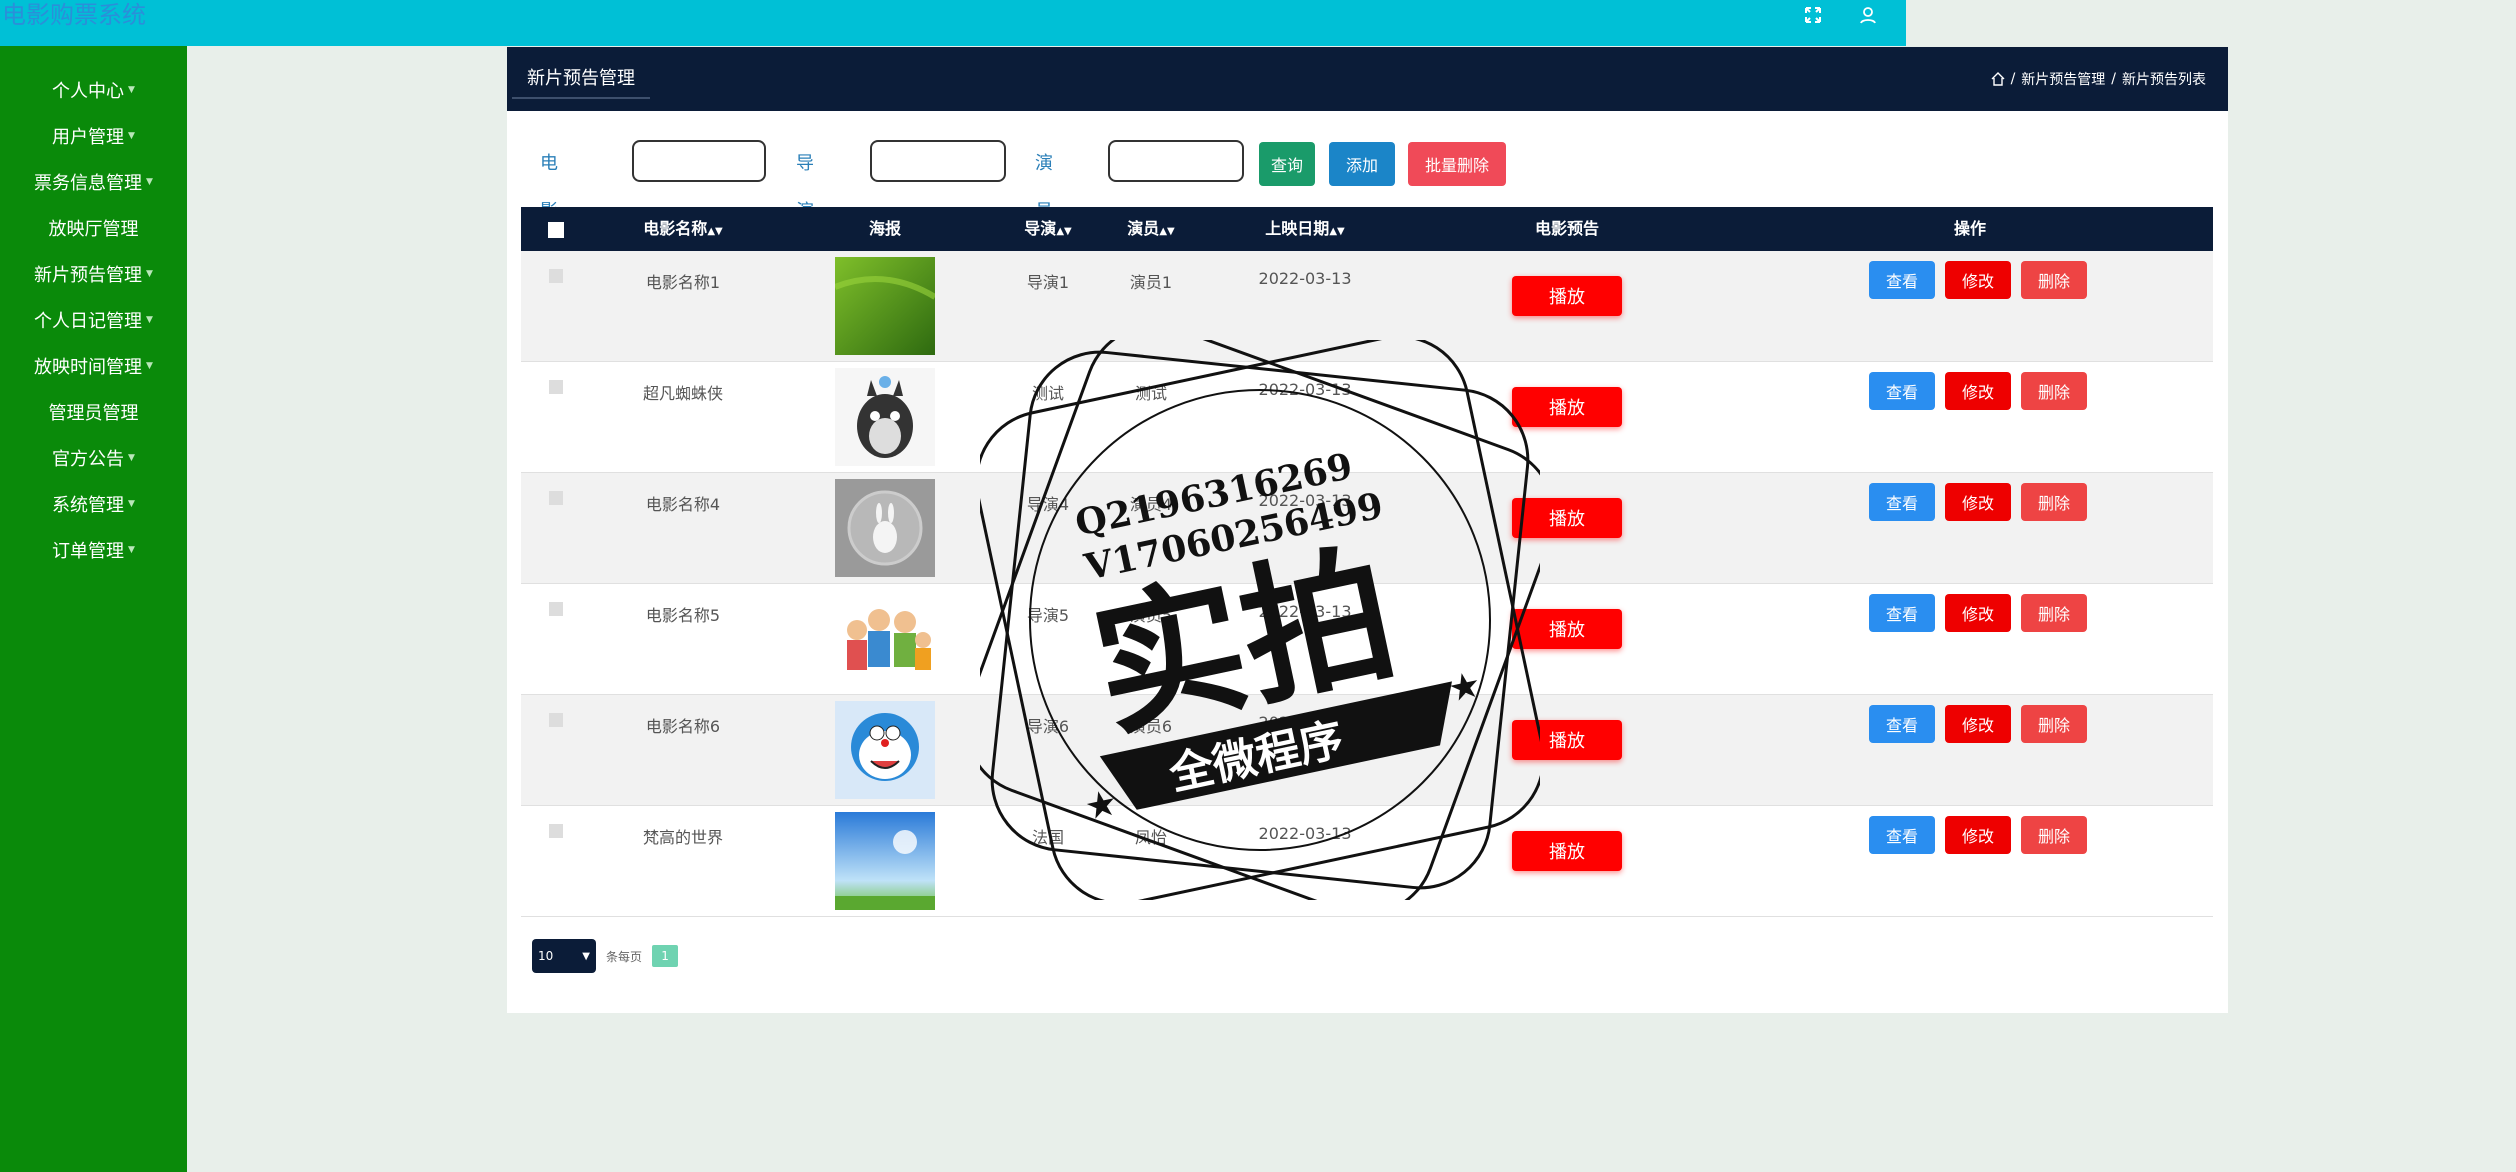  I want to click on sidebar-item-label: 新片预告管理, so click(88, 275).